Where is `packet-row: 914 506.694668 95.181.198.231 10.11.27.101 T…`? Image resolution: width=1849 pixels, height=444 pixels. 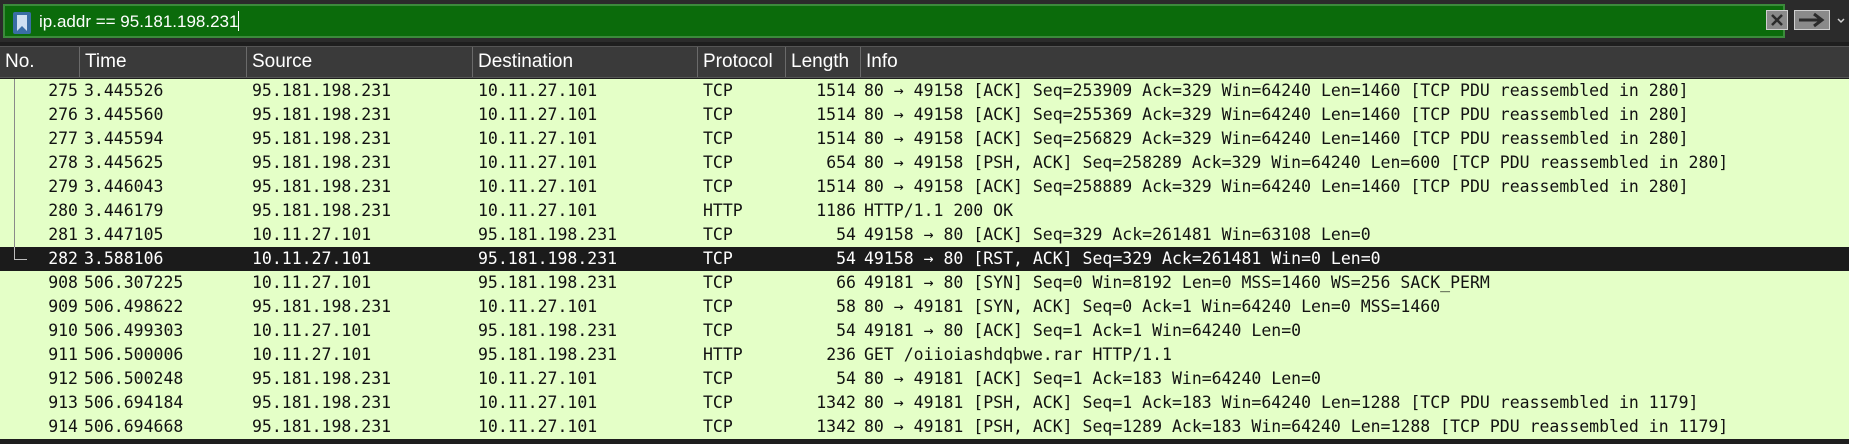
packet-row: 914 506.694668 95.181.198.231 10.11.27.101 T… is located at coordinates (924, 427).